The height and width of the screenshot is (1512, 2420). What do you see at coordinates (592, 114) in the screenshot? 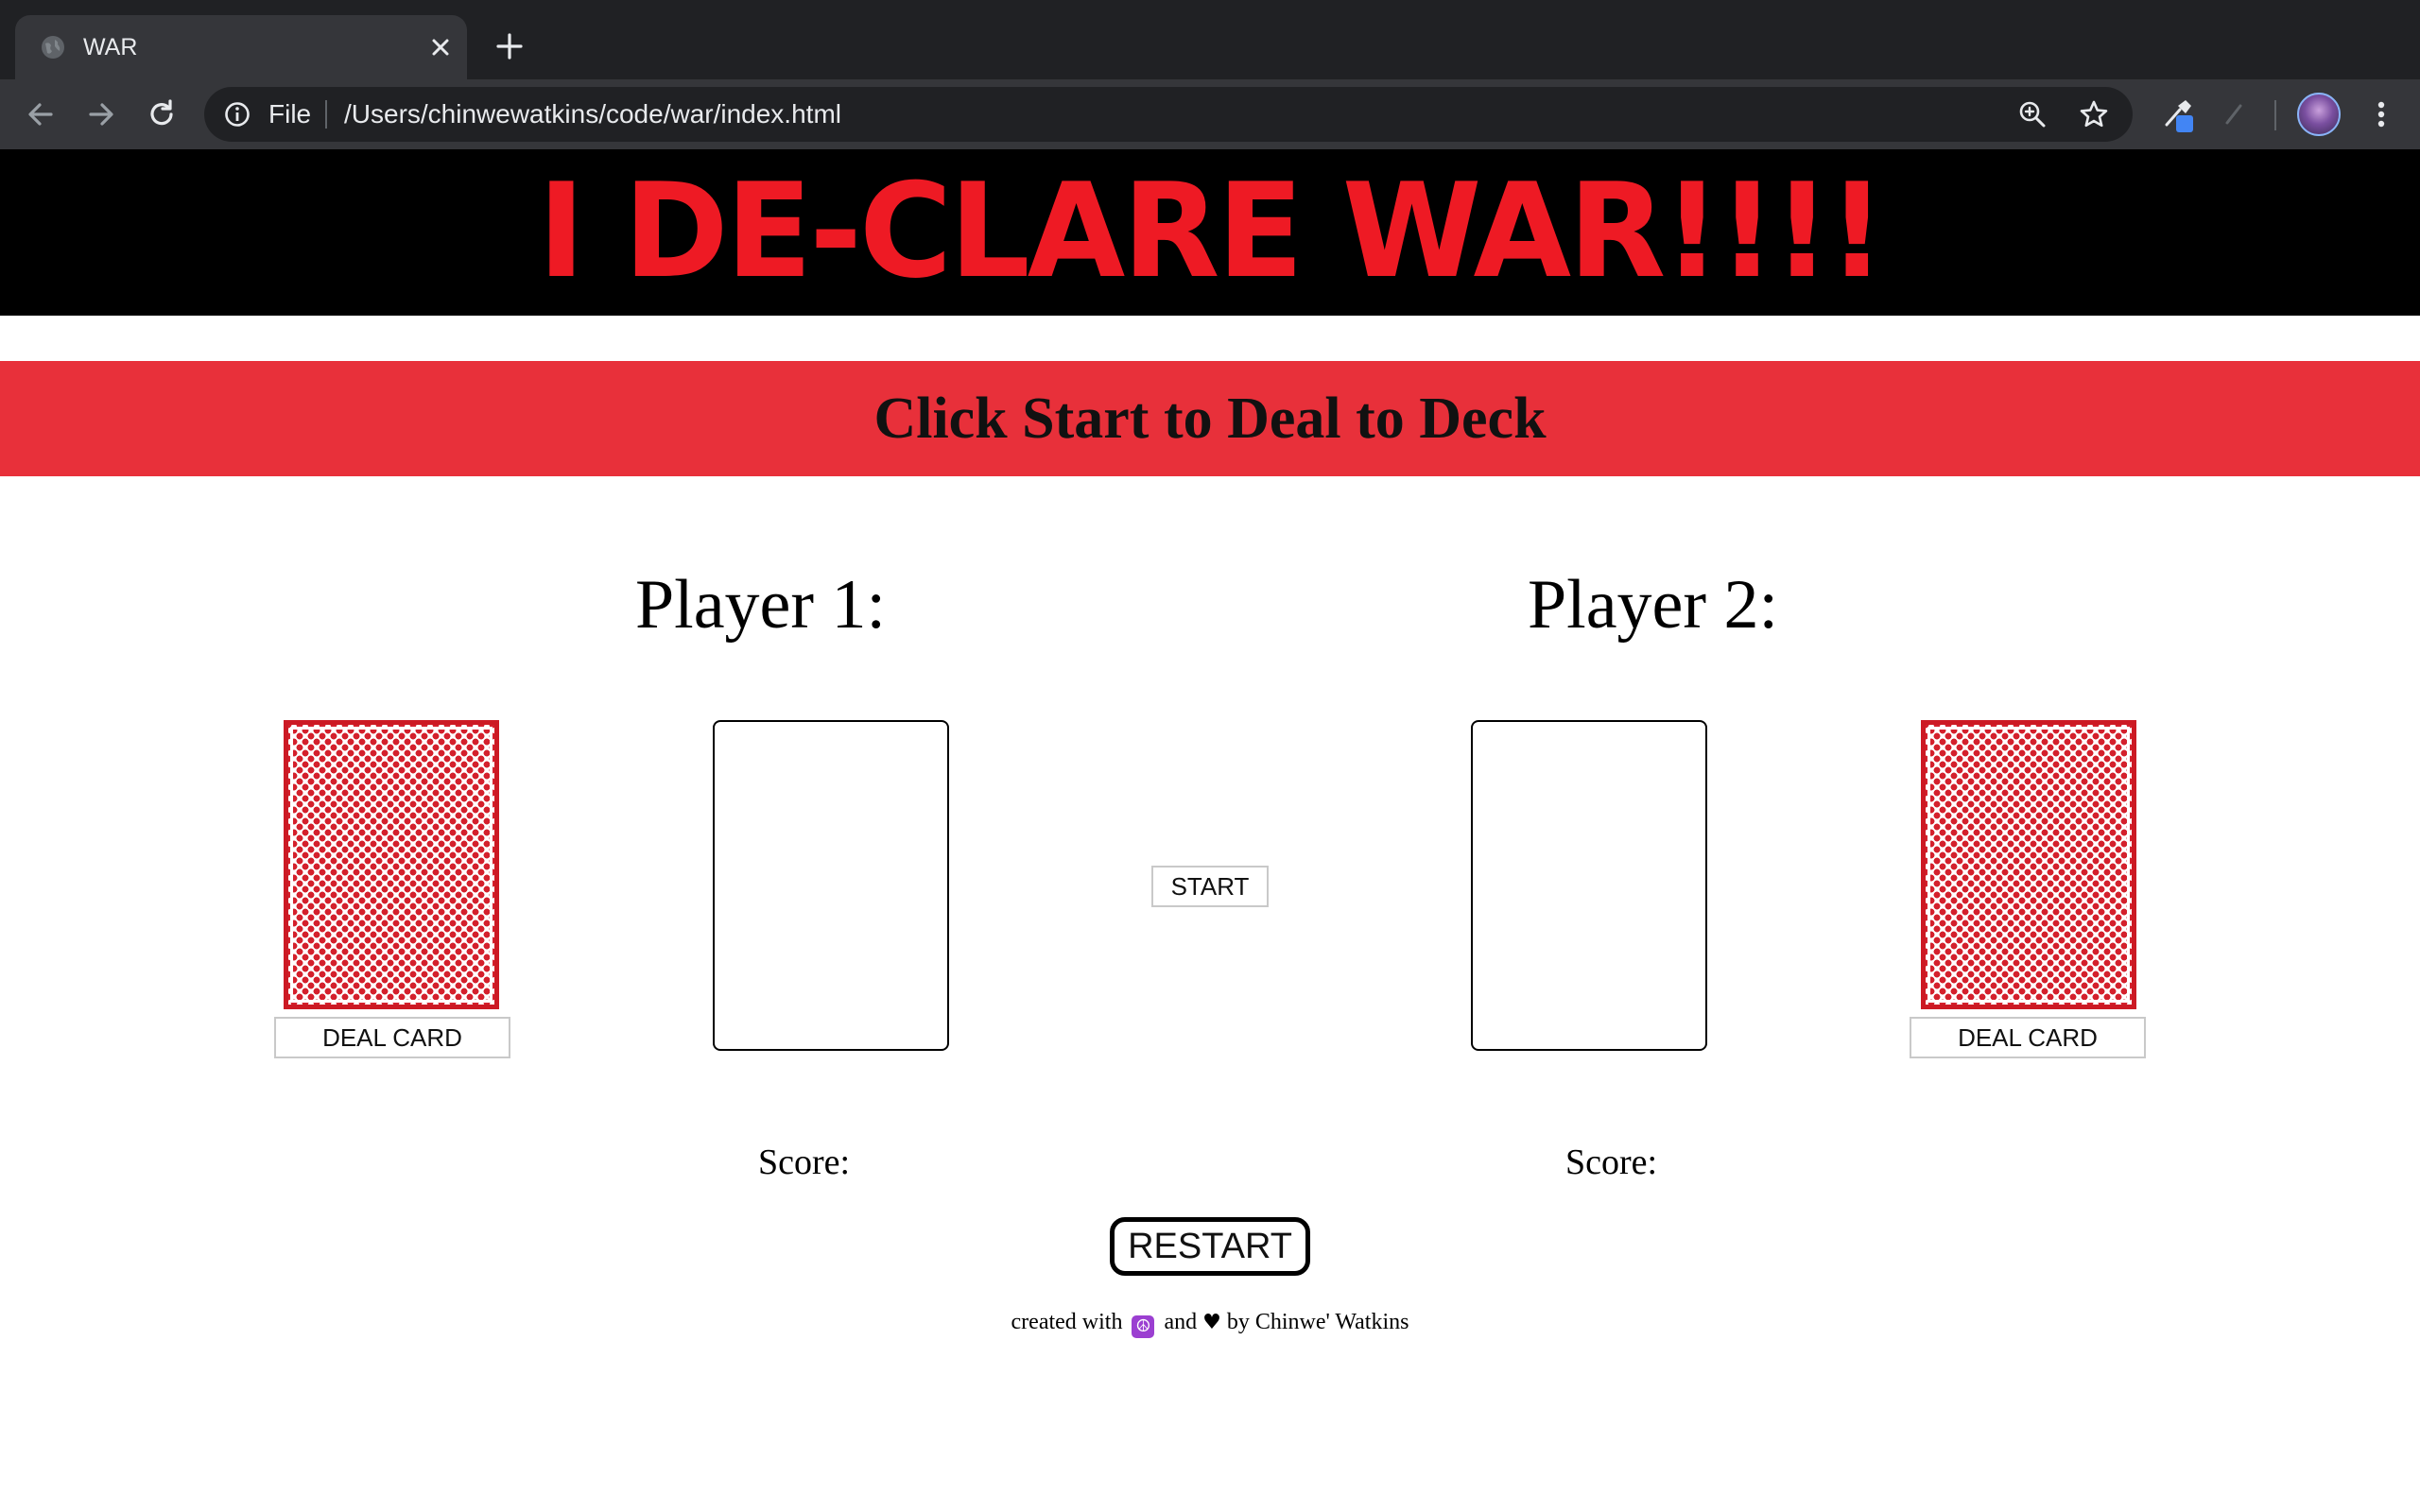
I see `url-text: /Users/chinwewatkins/code/war/index.html` at bounding box center [592, 114].